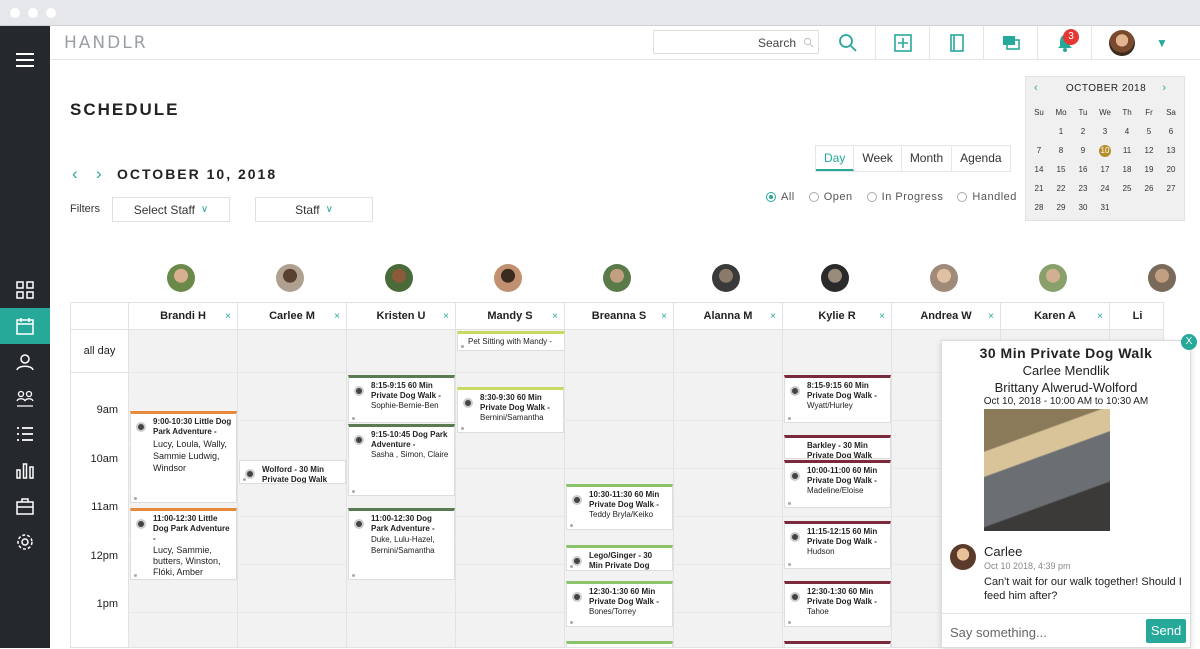  Describe the element at coordinates (1064, 43) in the screenshot. I see `notifications-button: 3` at that location.